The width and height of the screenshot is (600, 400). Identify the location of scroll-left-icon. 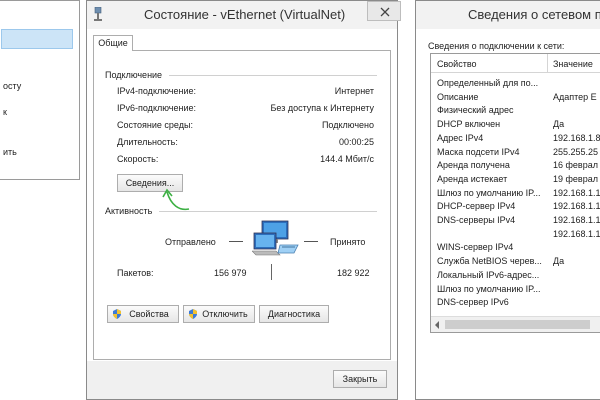
(437, 325).